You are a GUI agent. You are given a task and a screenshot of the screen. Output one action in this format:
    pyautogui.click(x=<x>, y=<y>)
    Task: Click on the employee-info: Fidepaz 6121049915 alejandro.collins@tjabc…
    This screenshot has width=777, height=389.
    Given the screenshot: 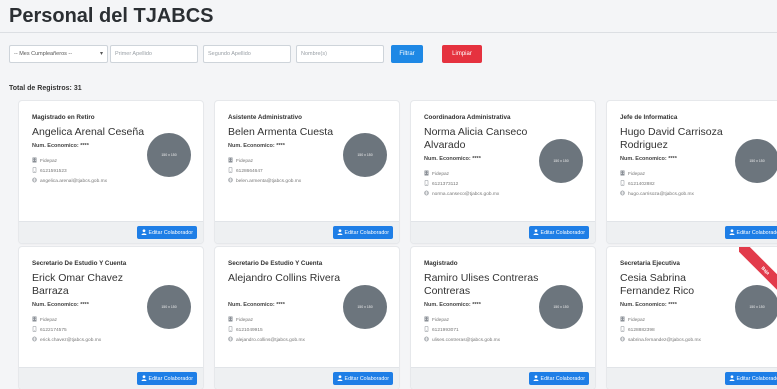 What is the action you would take?
    pyautogui.click(x=266, y=331)
    